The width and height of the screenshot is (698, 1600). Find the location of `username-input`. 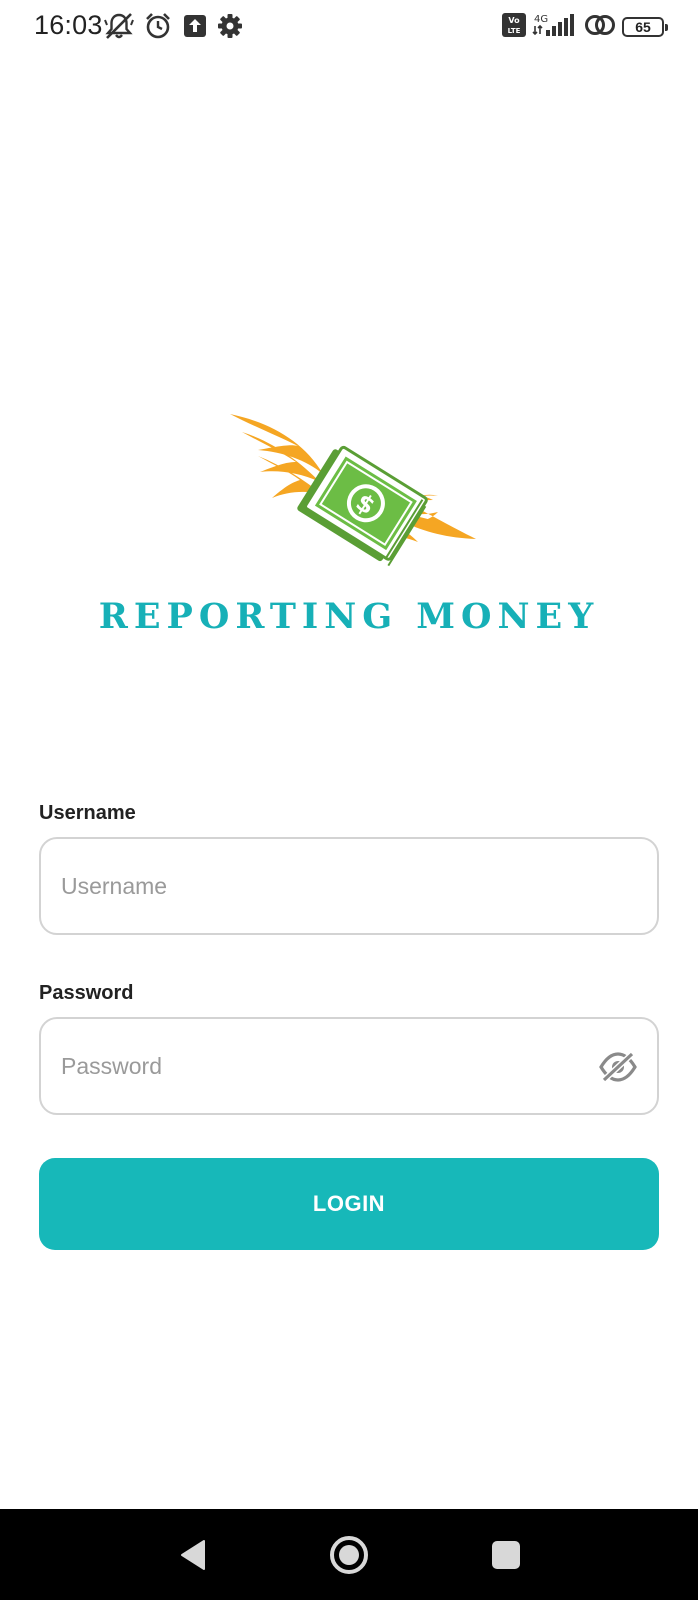

username-input is located at coordinates (331, 886).